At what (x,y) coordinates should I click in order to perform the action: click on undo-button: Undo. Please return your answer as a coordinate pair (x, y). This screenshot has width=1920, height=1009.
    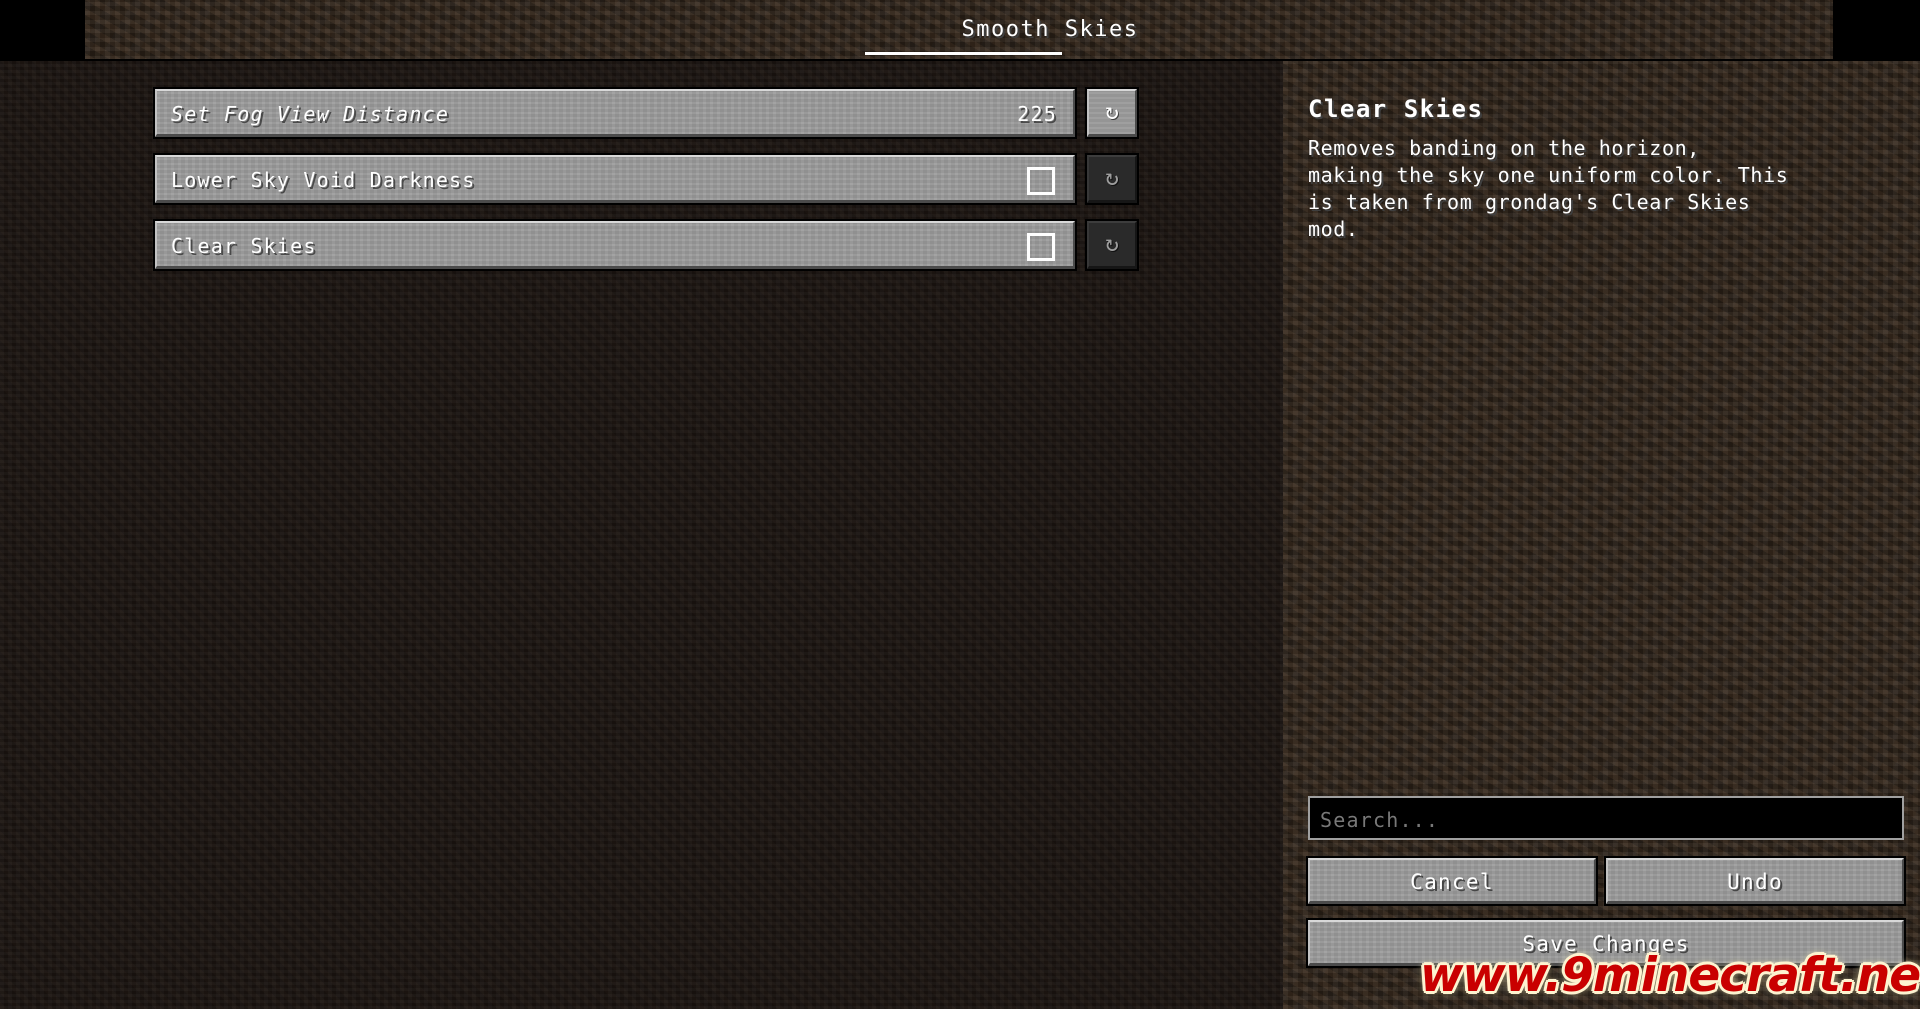
    Looking at the image, I should click on (1755, 881).